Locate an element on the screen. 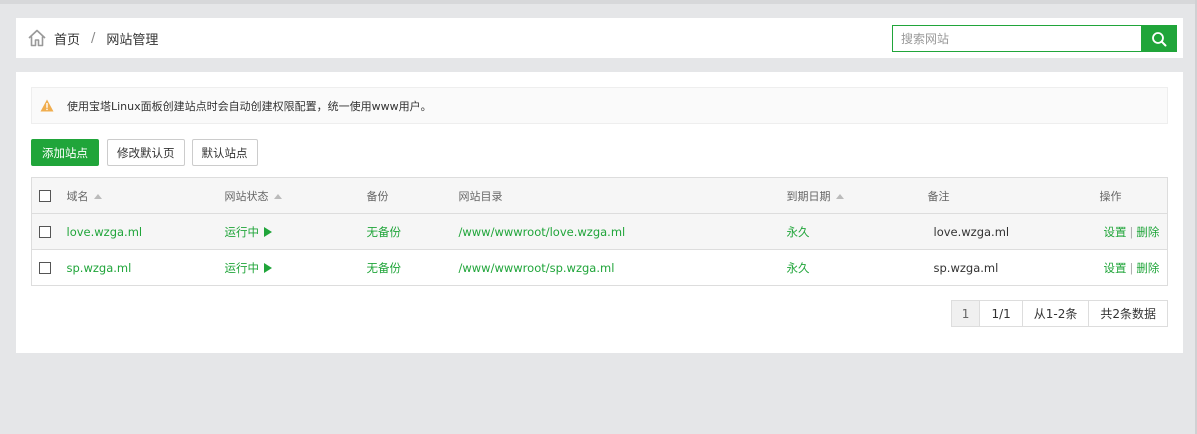 Image resolution: width=1197 pixels, height=434 pixels. search-input is located at coordinates (1016, 38).